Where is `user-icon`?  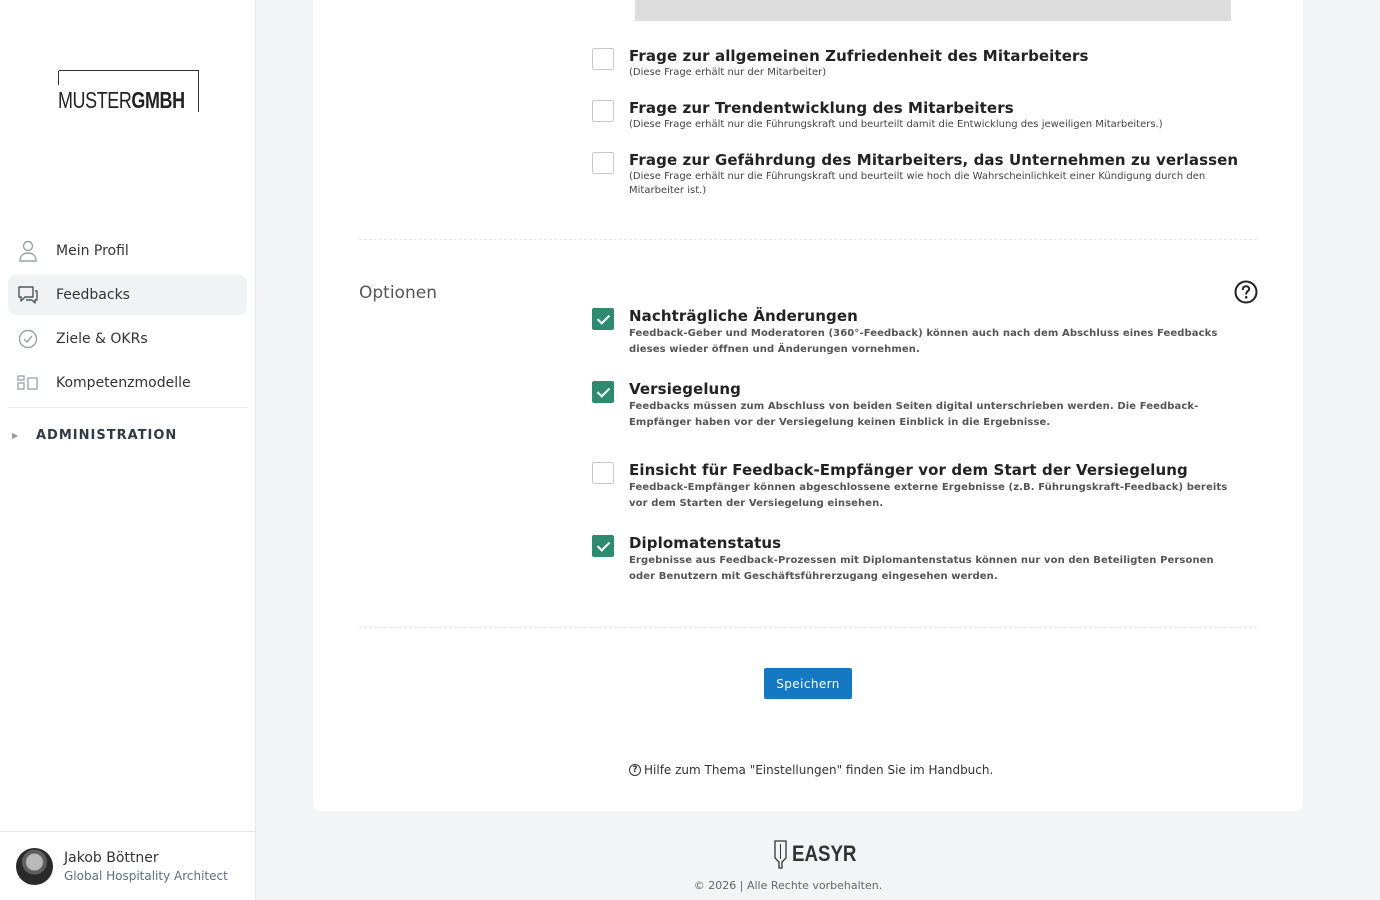
user-icon is located at coordinates (28, 251).